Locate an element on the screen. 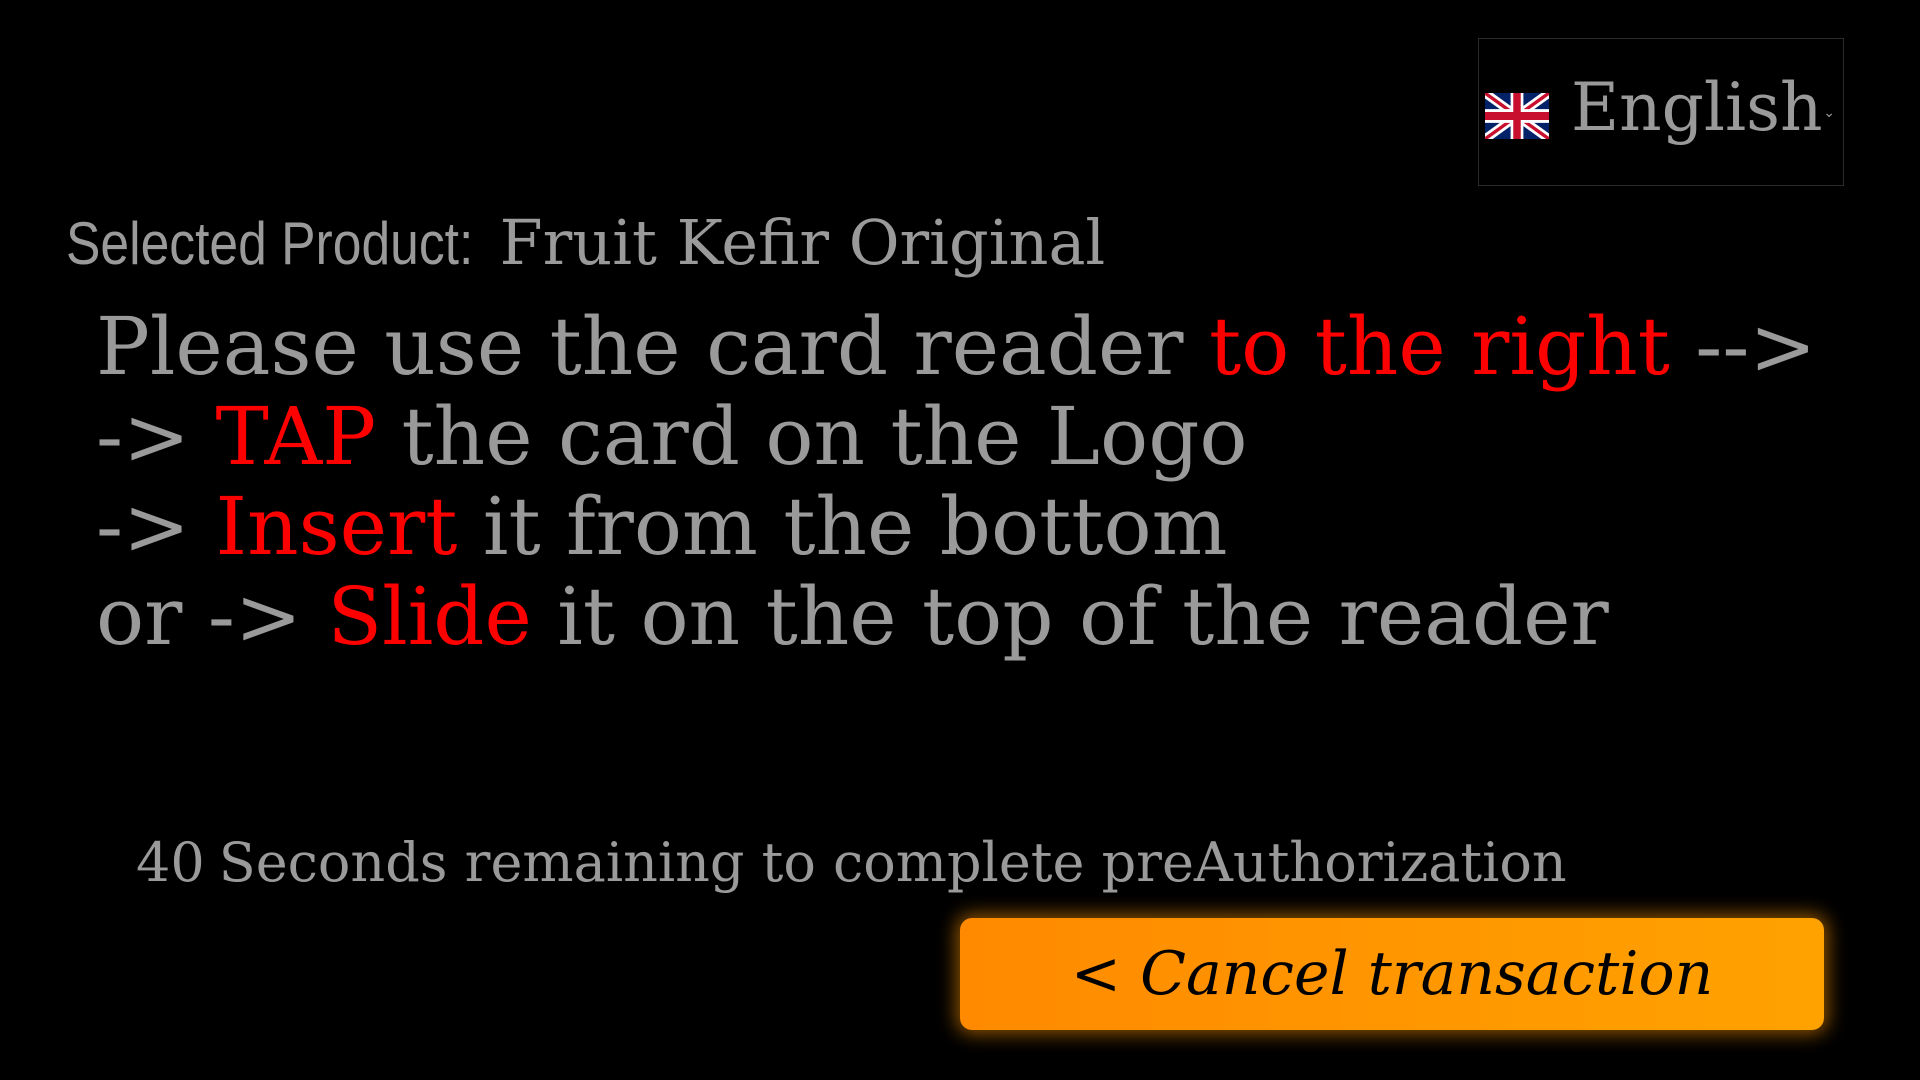 The height and width of the screenshot is (1080, 1920). instruction-text: or -> is located at coordinates (212, 616).